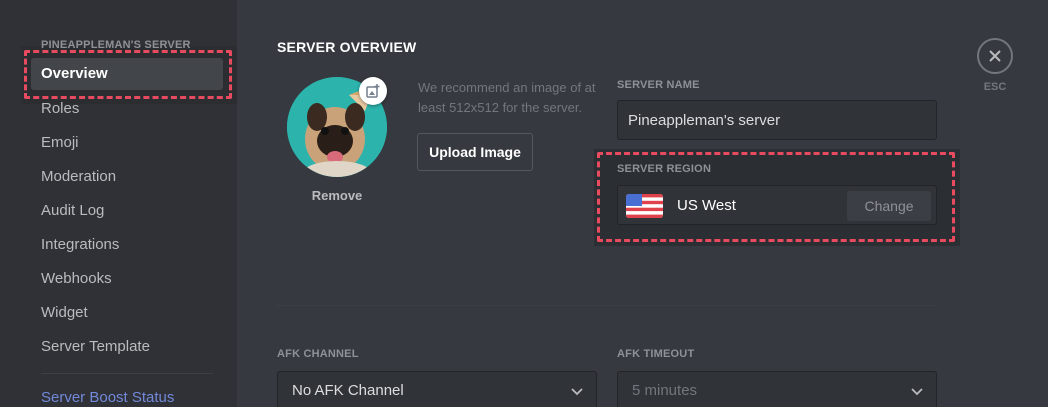 This screenshot has height=407, width=1048. What do you see at coordinates (337, 195) in the screenshot?
I see `remove-icon-link: Remove` at bounding box center [337, 195].